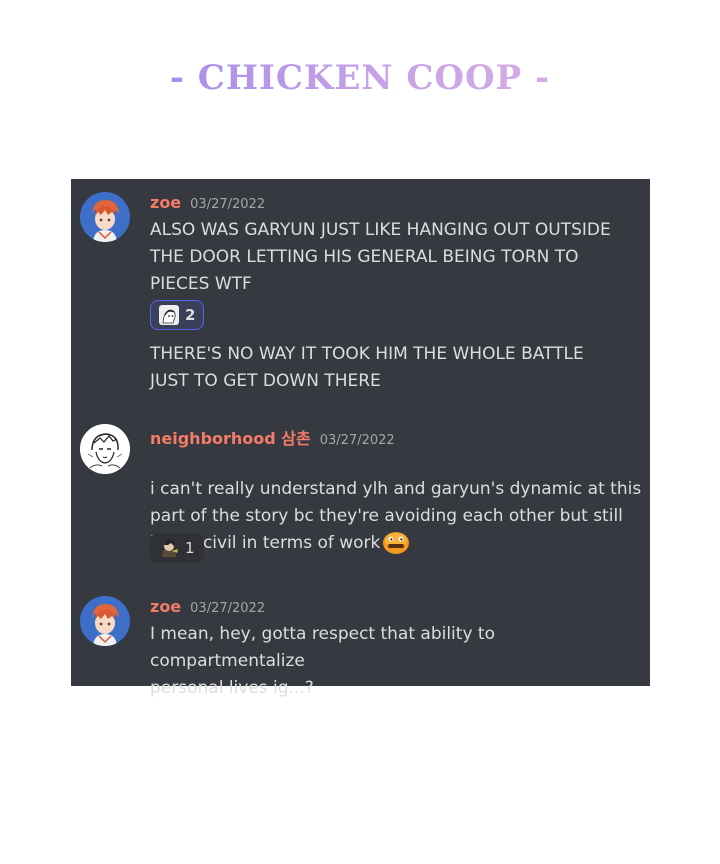 This screenshot has width=720, height=864. I want to click on reaction-count: 1, so click(190, 548).